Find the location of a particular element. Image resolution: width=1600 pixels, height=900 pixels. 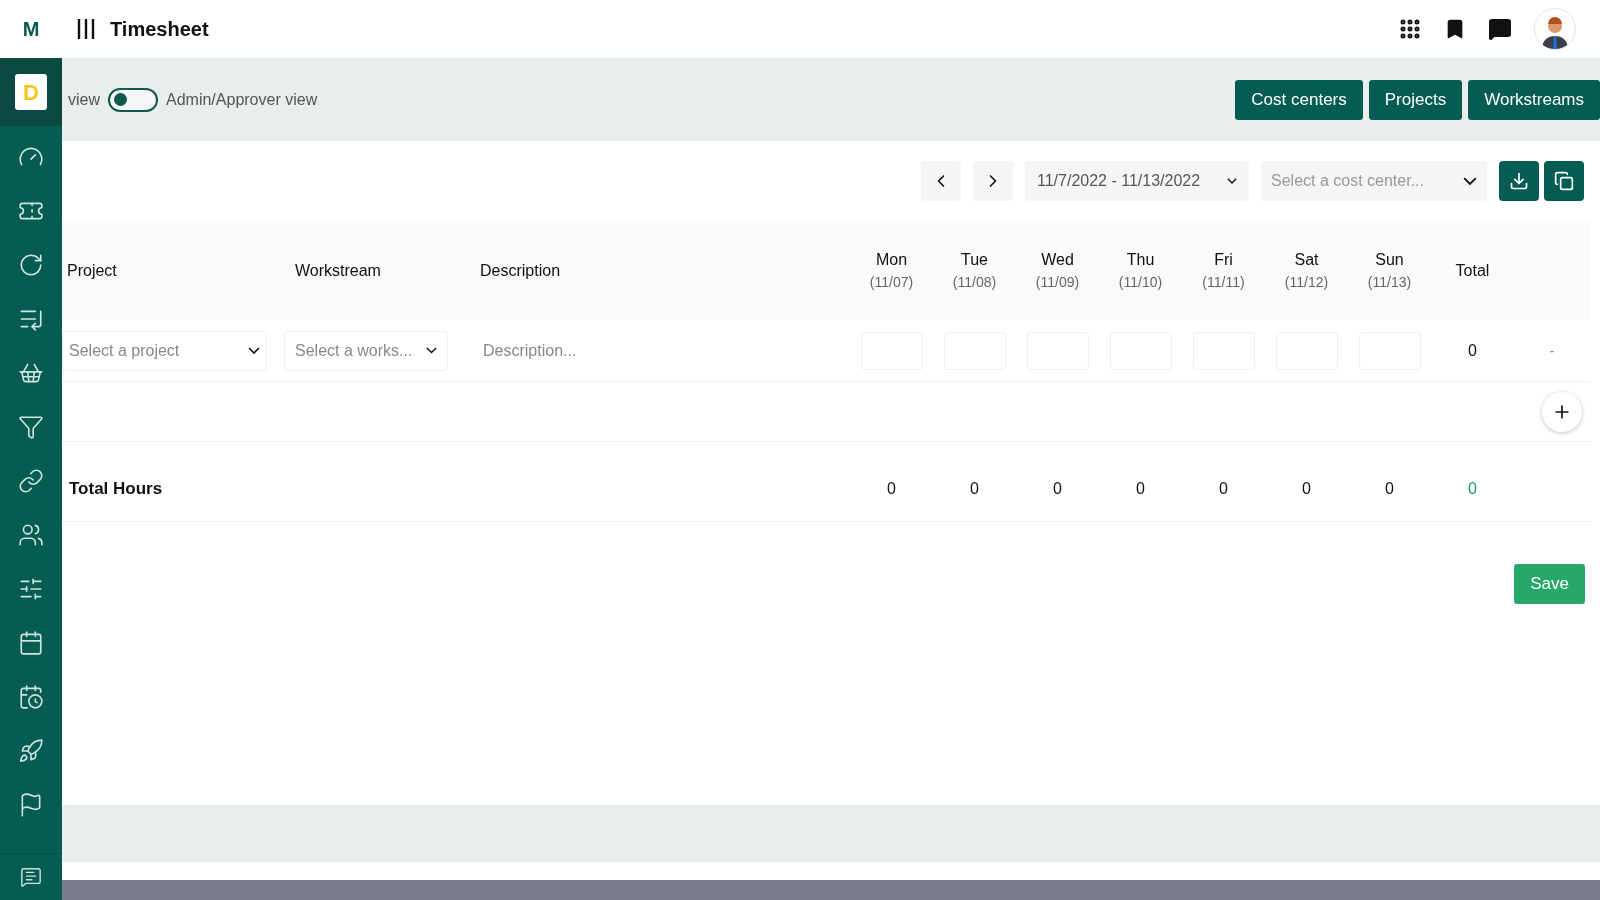

project-select: Select a project is located at coordinates (164, 350).